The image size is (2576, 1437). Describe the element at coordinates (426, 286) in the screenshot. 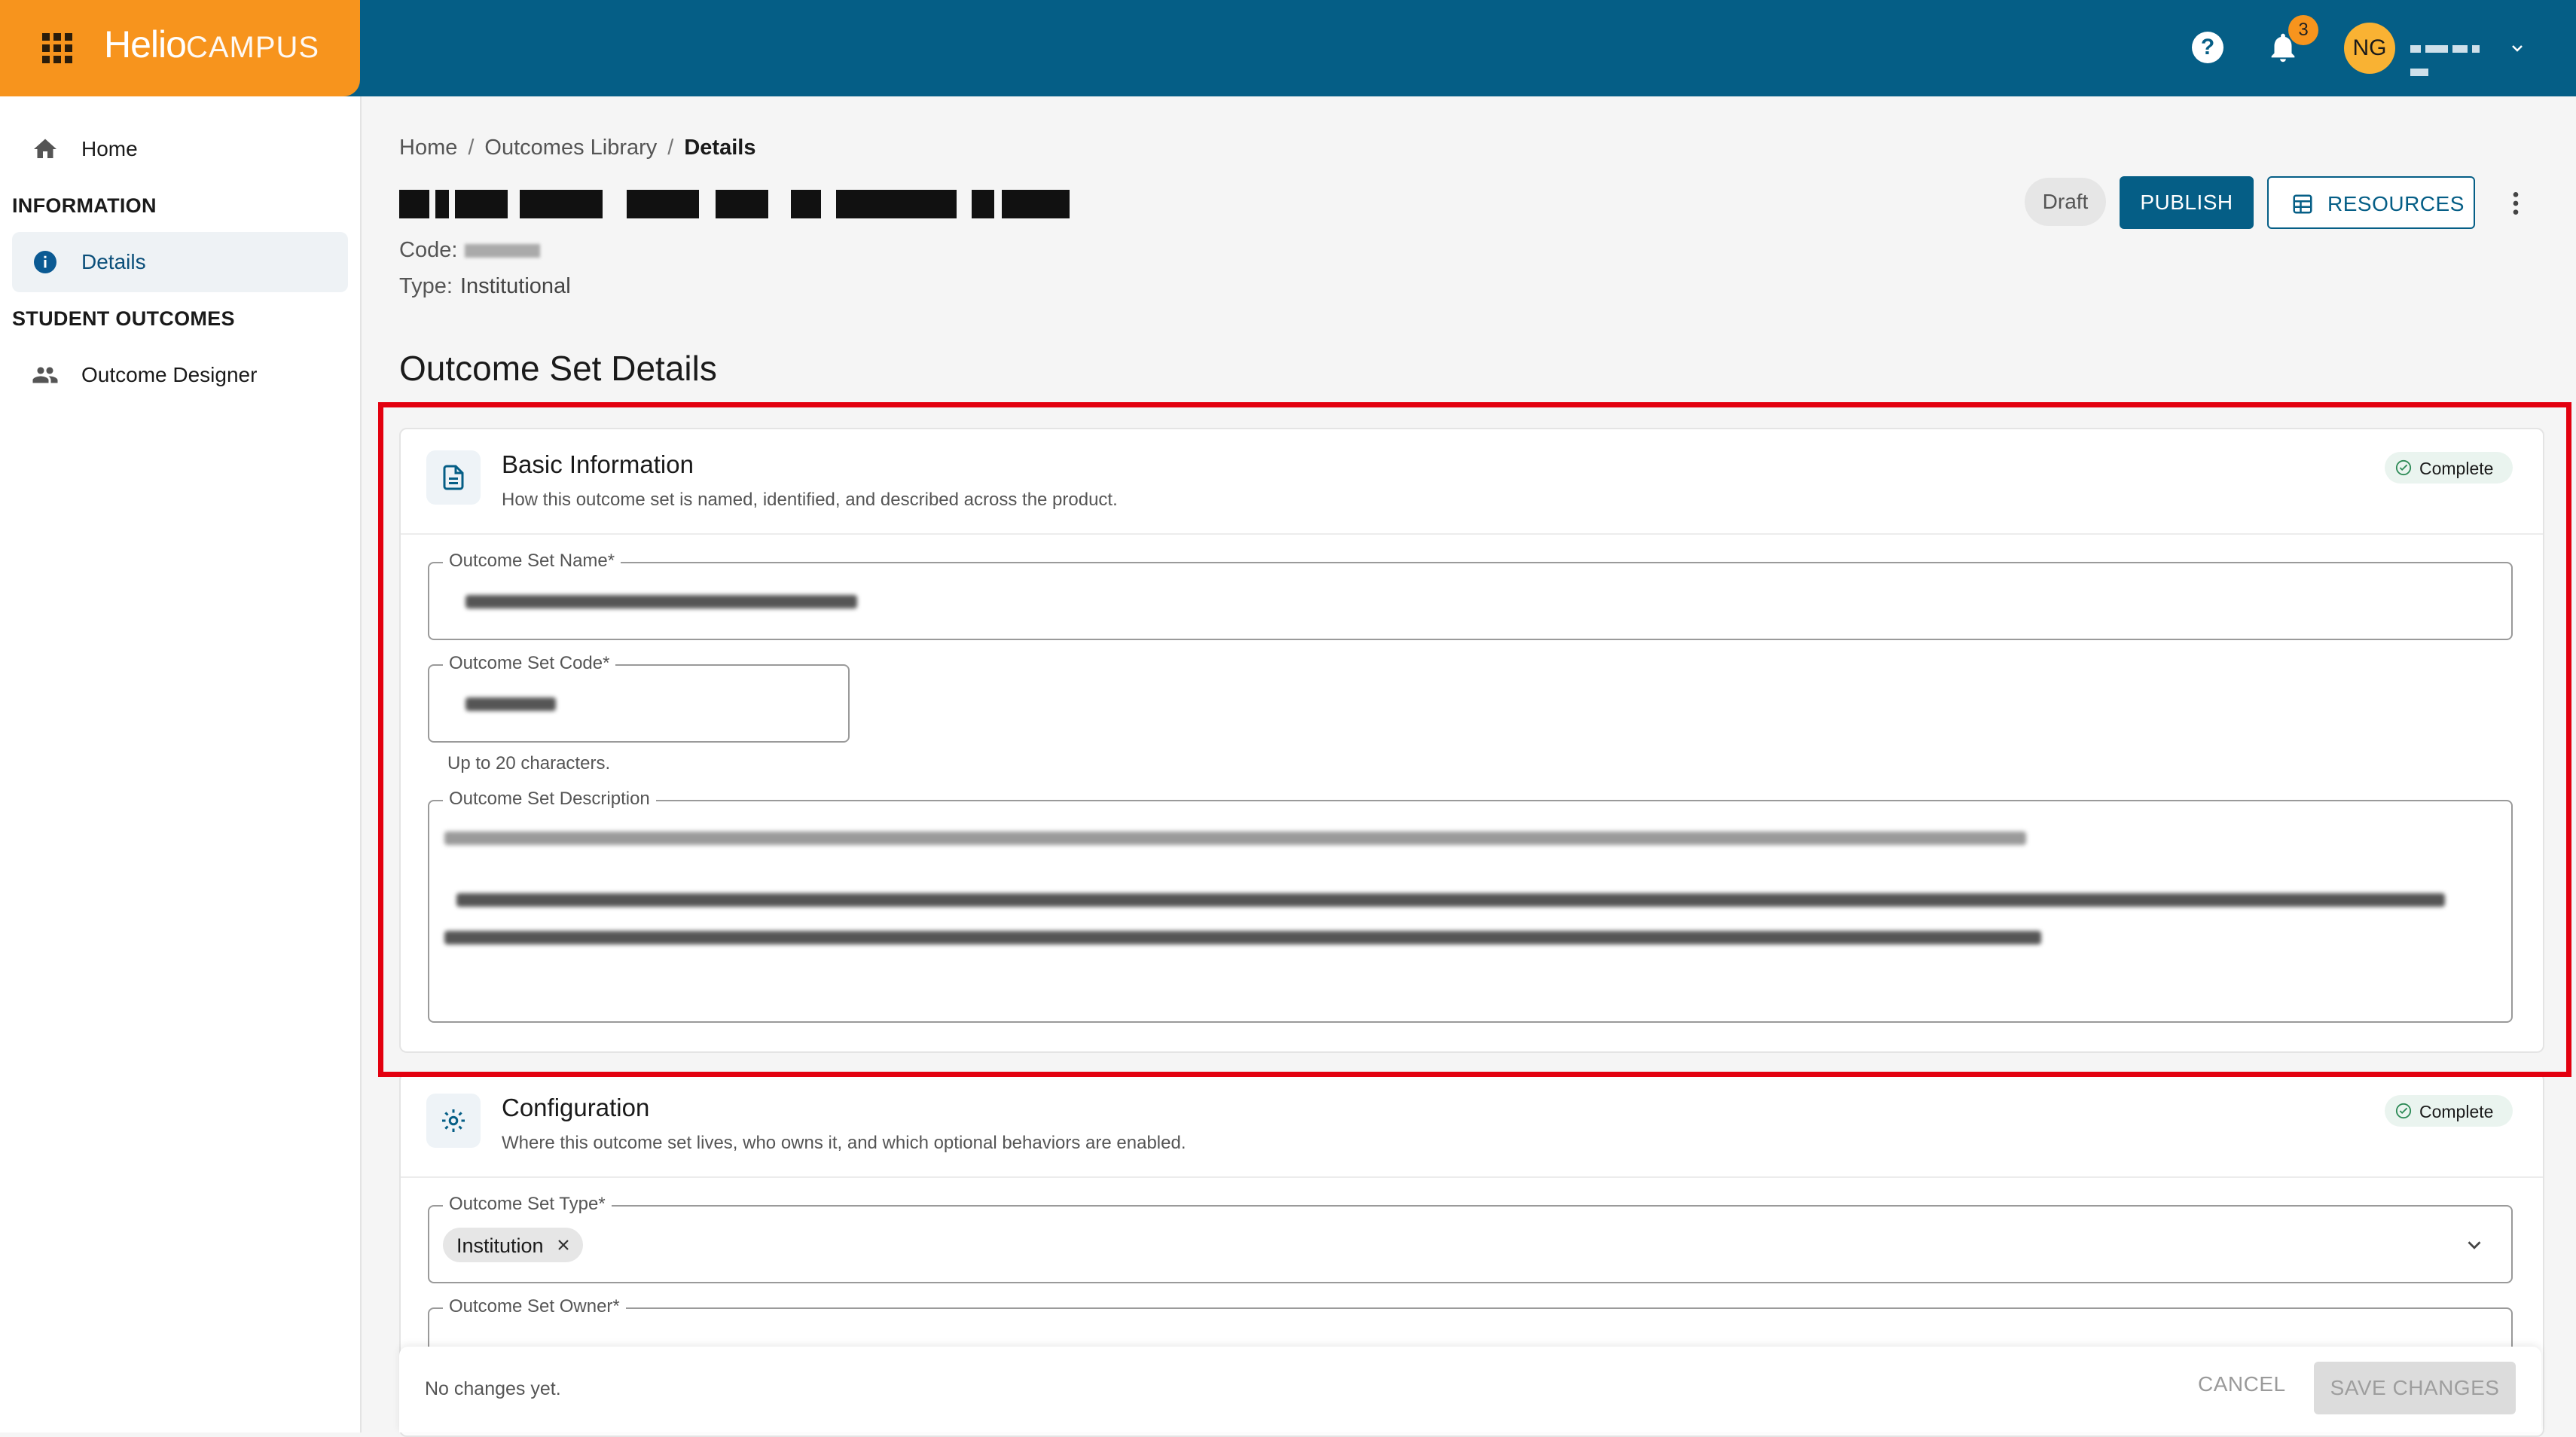

I see `type-label: Type:` at that location.